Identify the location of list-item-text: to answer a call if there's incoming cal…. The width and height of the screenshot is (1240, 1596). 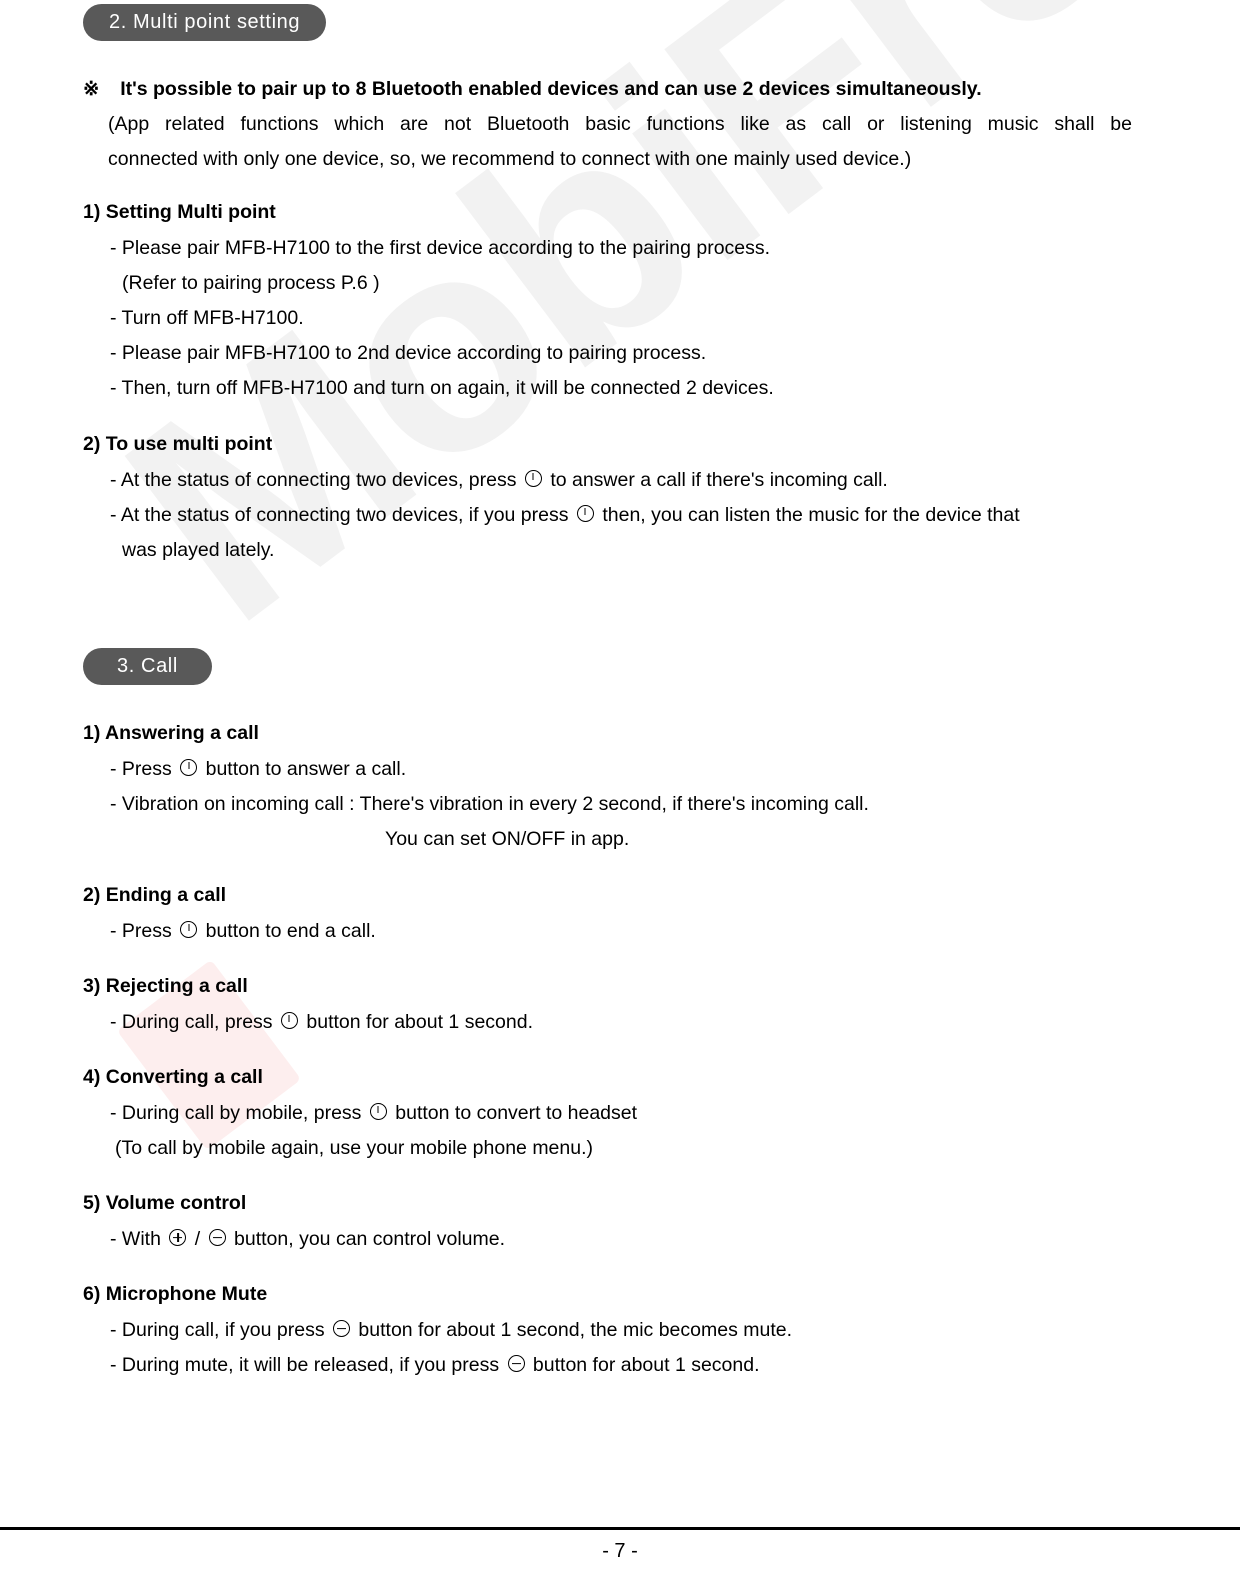
(719, 480).